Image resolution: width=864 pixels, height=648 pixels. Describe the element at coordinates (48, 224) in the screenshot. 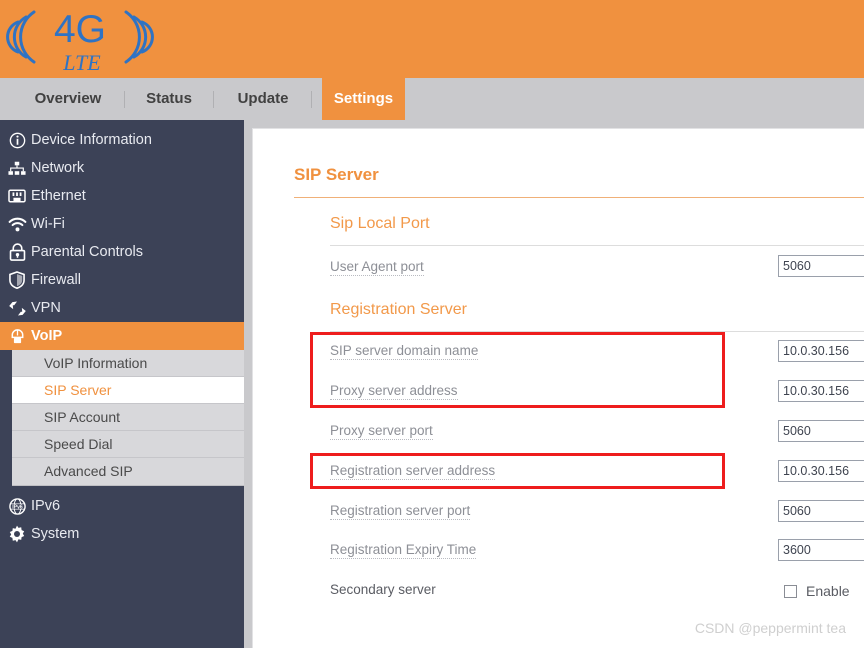

I see `sidebar-item-label: Wi-Fi` at that location.